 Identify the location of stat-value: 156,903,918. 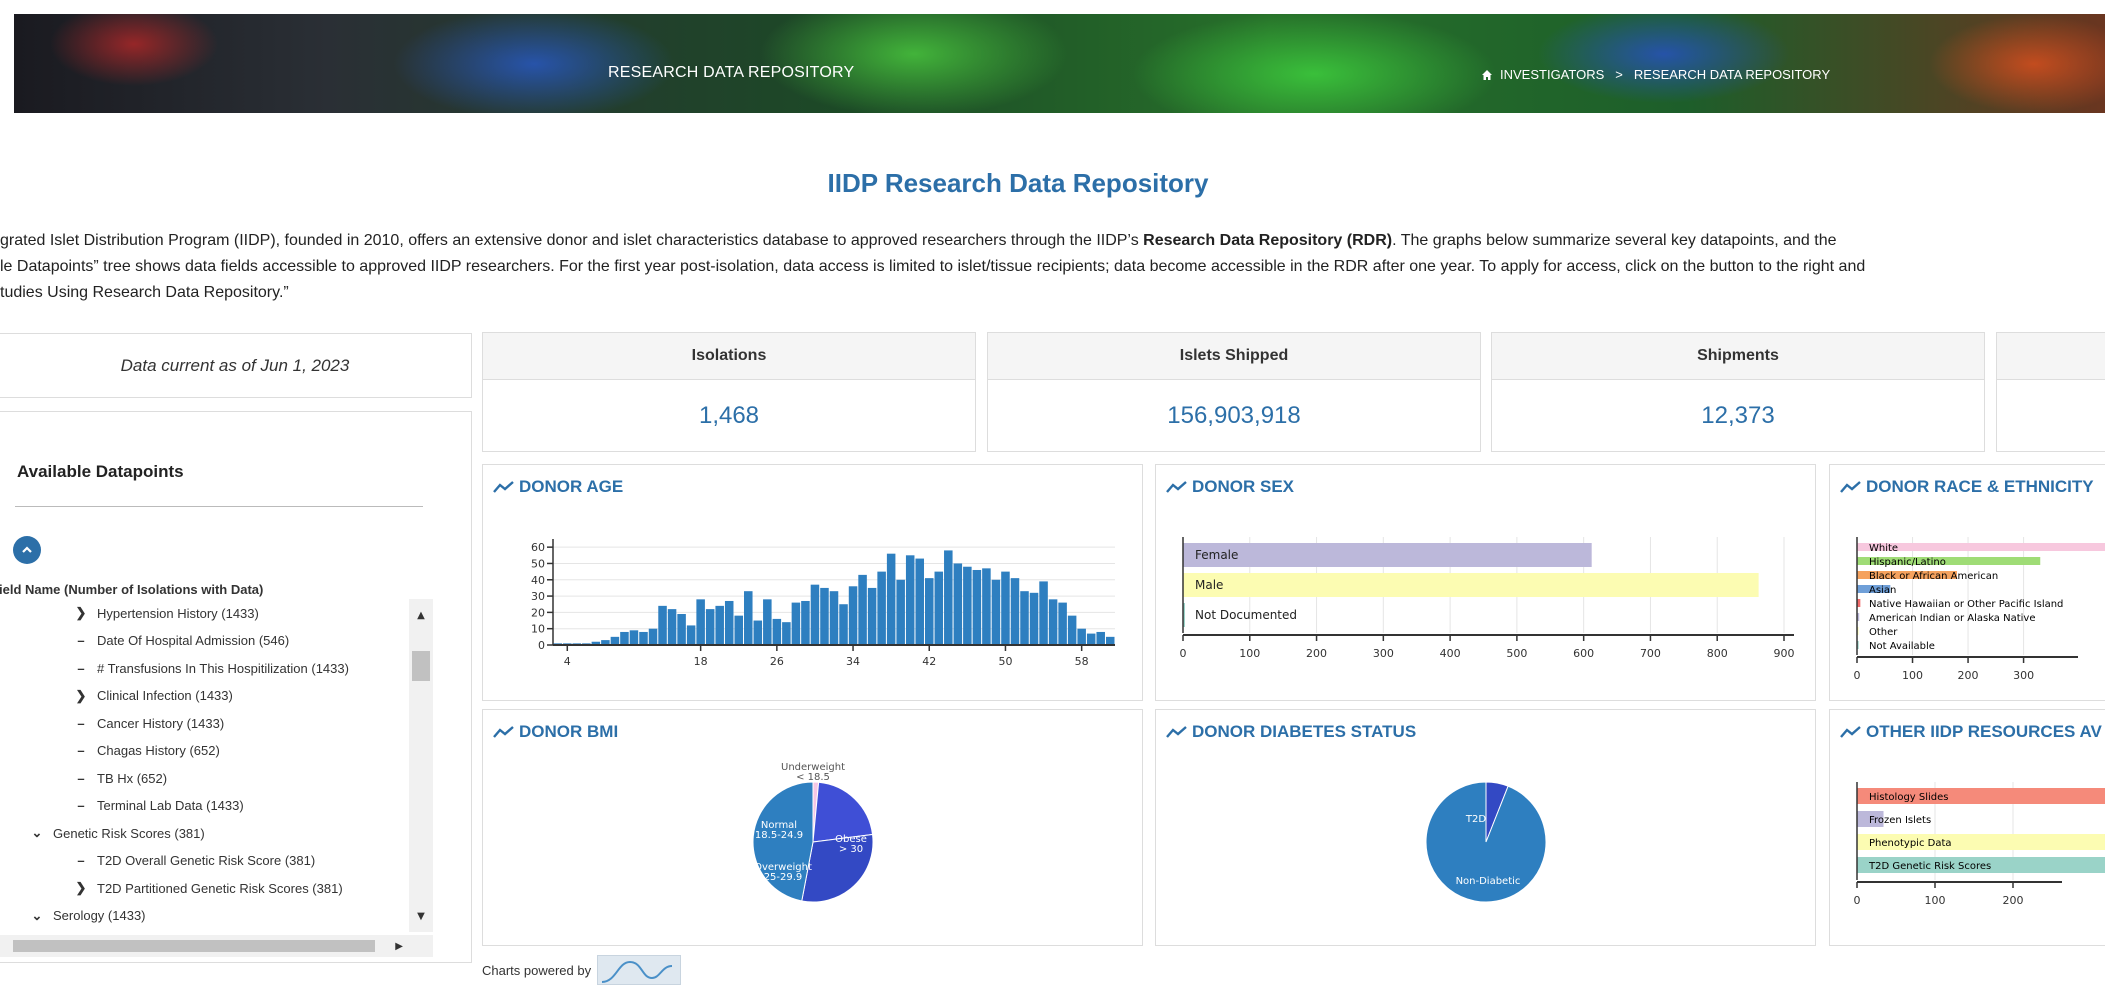
(1234, 415).